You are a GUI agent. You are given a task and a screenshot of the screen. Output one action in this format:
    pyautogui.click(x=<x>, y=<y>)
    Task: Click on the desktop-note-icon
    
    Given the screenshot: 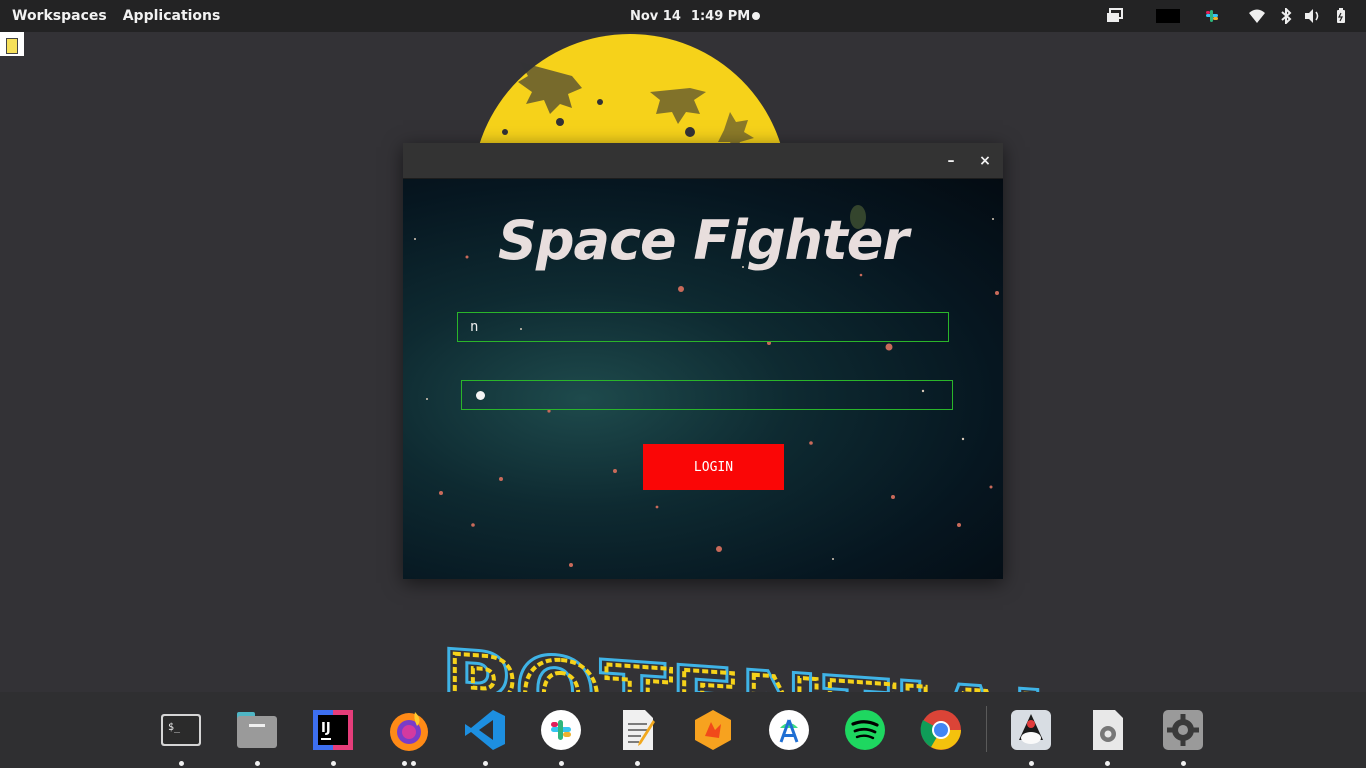 What is the action you would take?
    pyautogui.click(x=12, y=44)
    